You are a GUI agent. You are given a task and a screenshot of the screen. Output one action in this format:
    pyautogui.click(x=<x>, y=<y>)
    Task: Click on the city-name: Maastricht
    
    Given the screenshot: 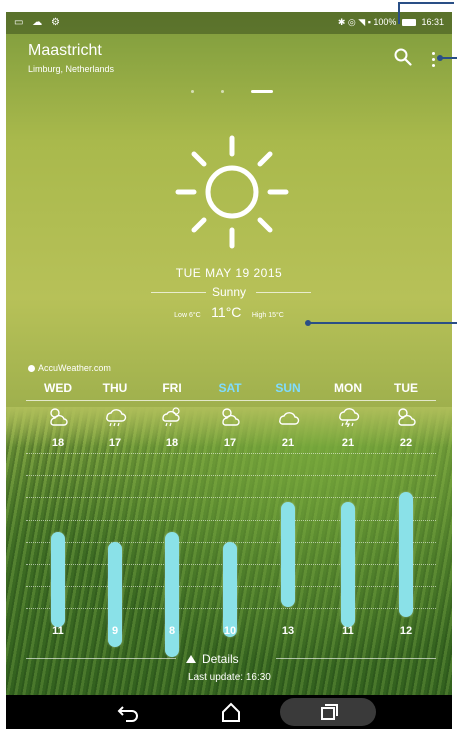 What is the action you would take?
    pyautogui.click(x=65, y=51)
    